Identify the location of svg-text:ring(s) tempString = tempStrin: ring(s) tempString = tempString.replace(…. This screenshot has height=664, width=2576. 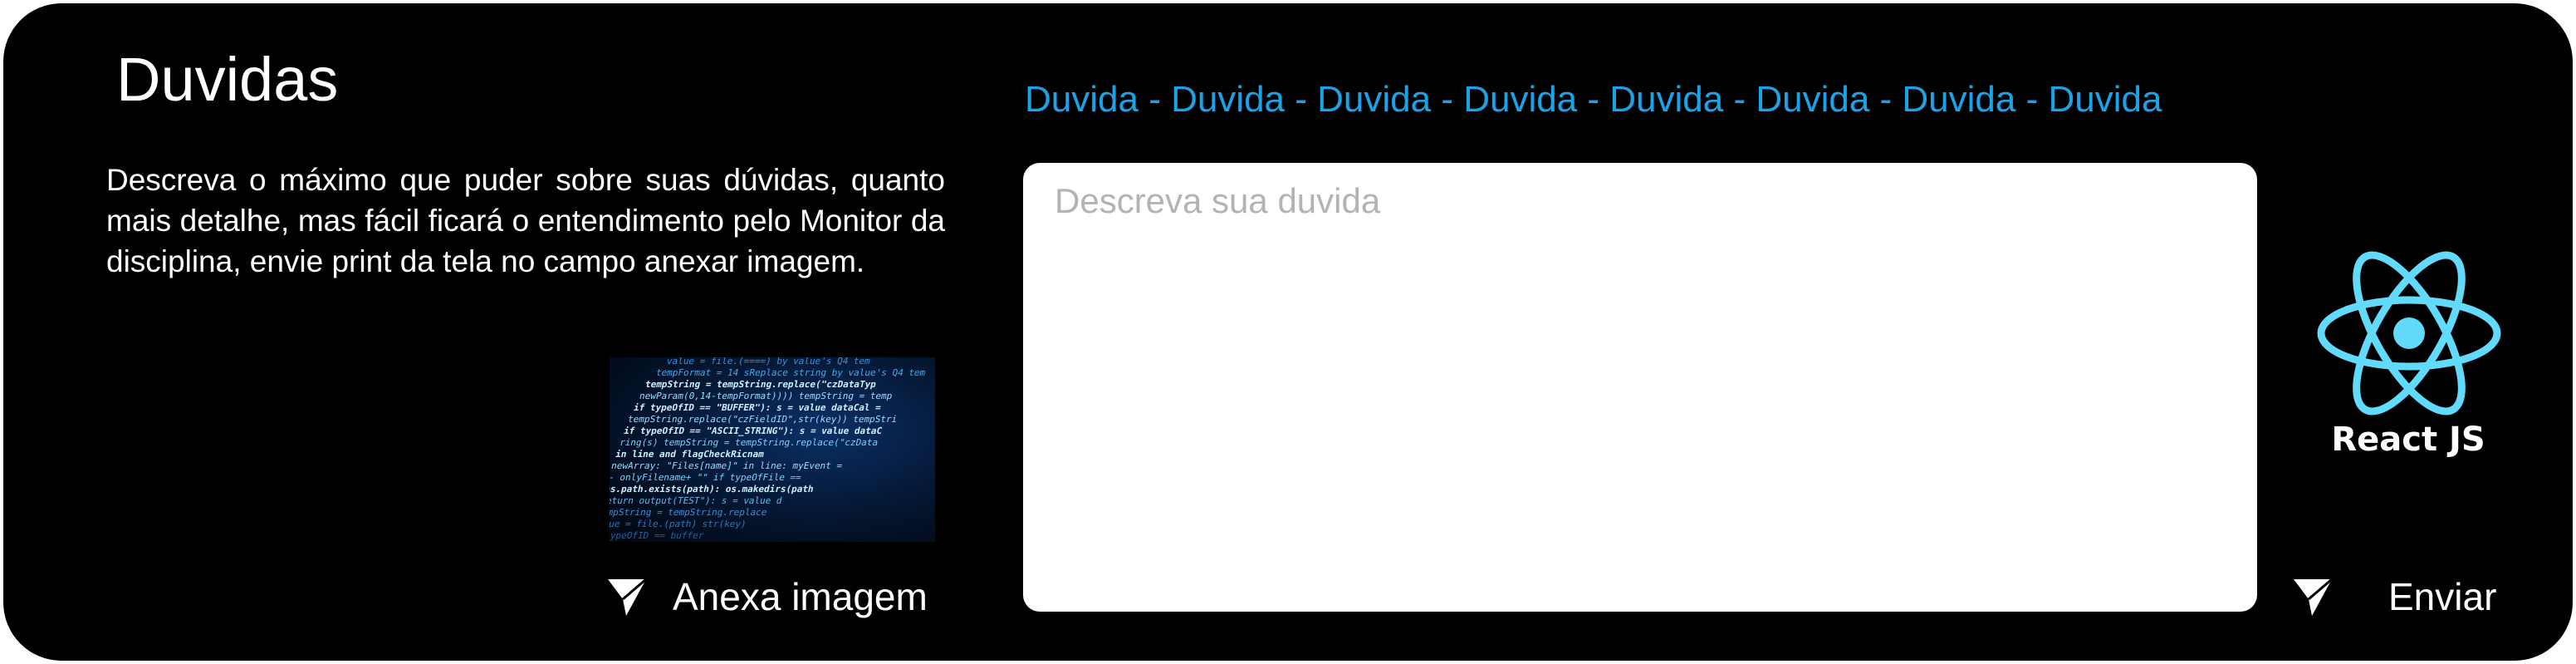
(749, 443).